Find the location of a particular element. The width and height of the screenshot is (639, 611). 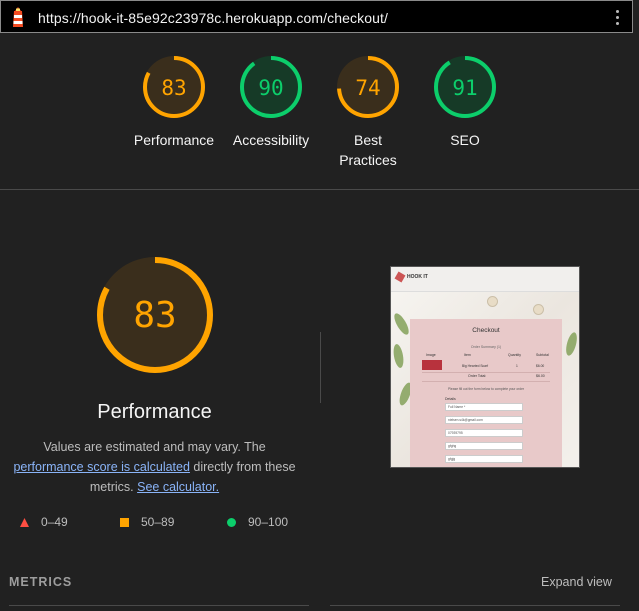

gauge-score: 91 is located at coordinates (464, 88).